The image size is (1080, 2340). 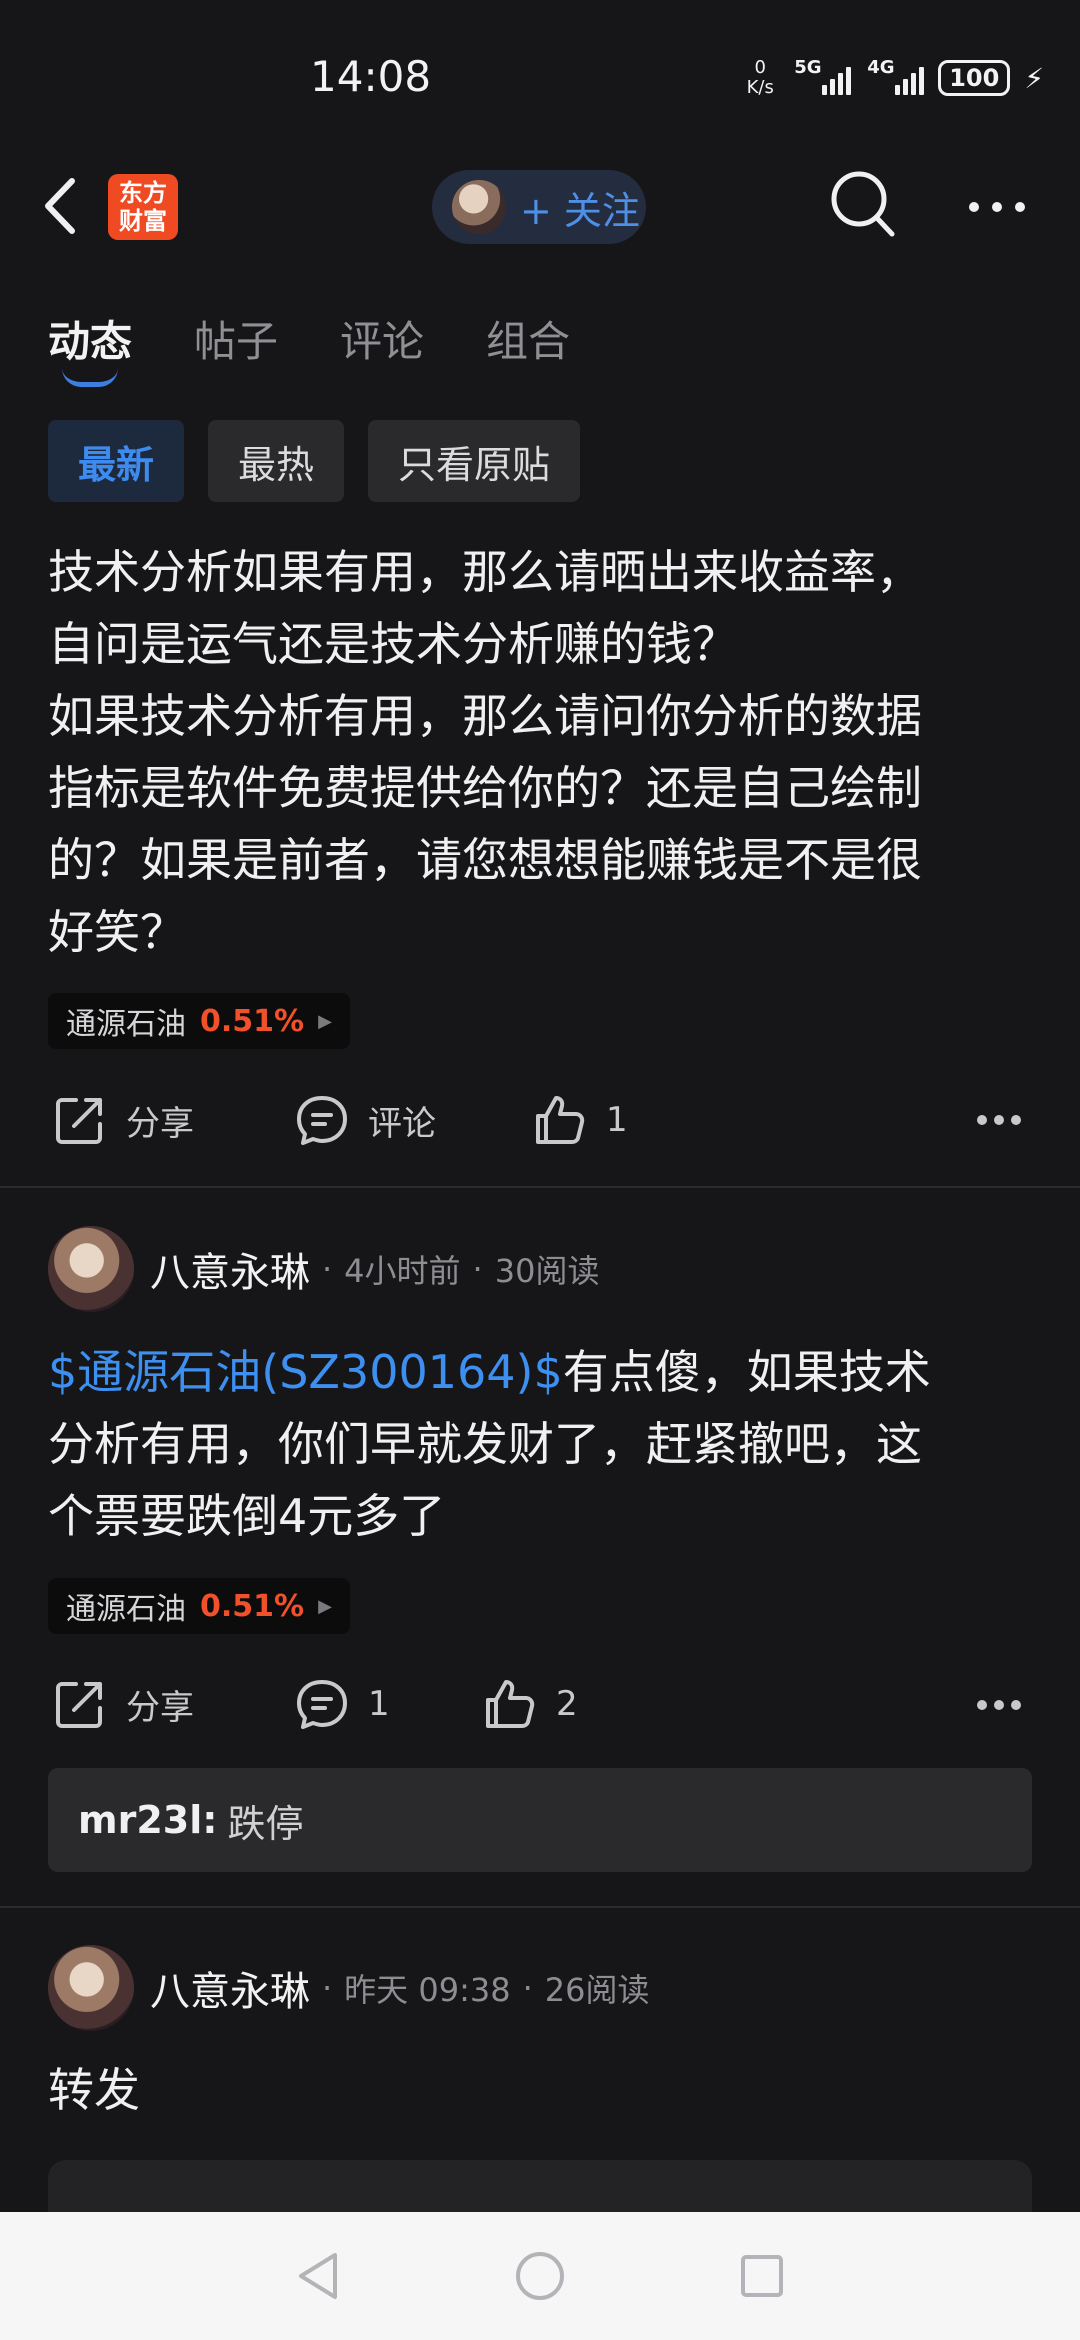 I want to click on reply-text: 跌停, so click(x=265, y=1823).